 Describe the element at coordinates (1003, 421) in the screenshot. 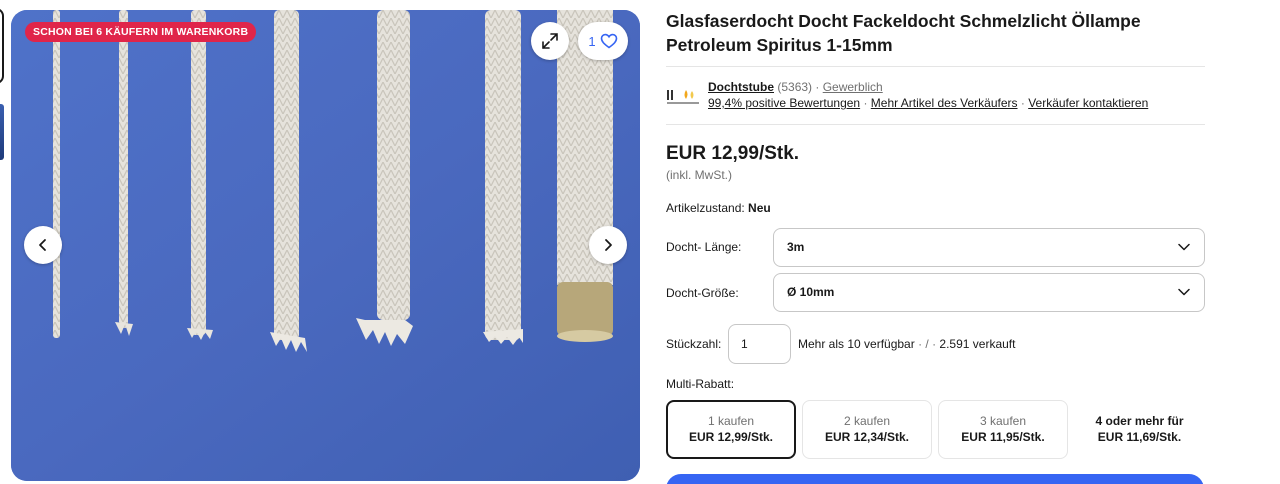

I see `tier-quantity: 3 kaufen` at that location.